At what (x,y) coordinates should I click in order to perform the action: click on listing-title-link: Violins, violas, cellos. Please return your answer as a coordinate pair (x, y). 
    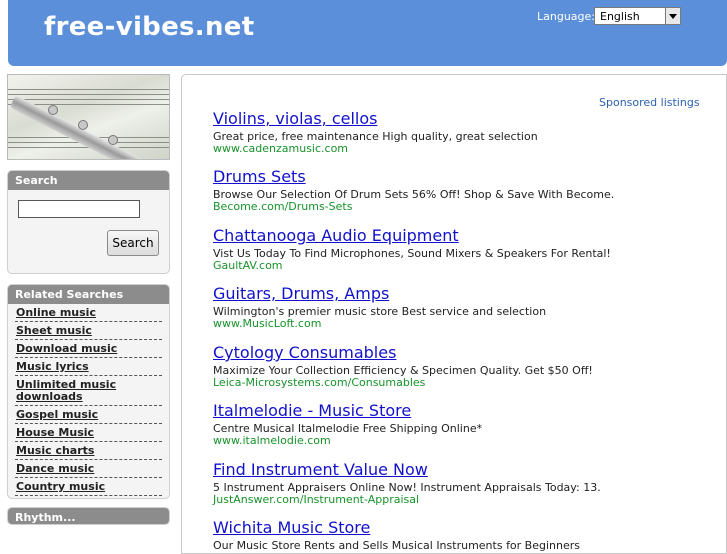
    Looking at the image, I should click on (375, 119).